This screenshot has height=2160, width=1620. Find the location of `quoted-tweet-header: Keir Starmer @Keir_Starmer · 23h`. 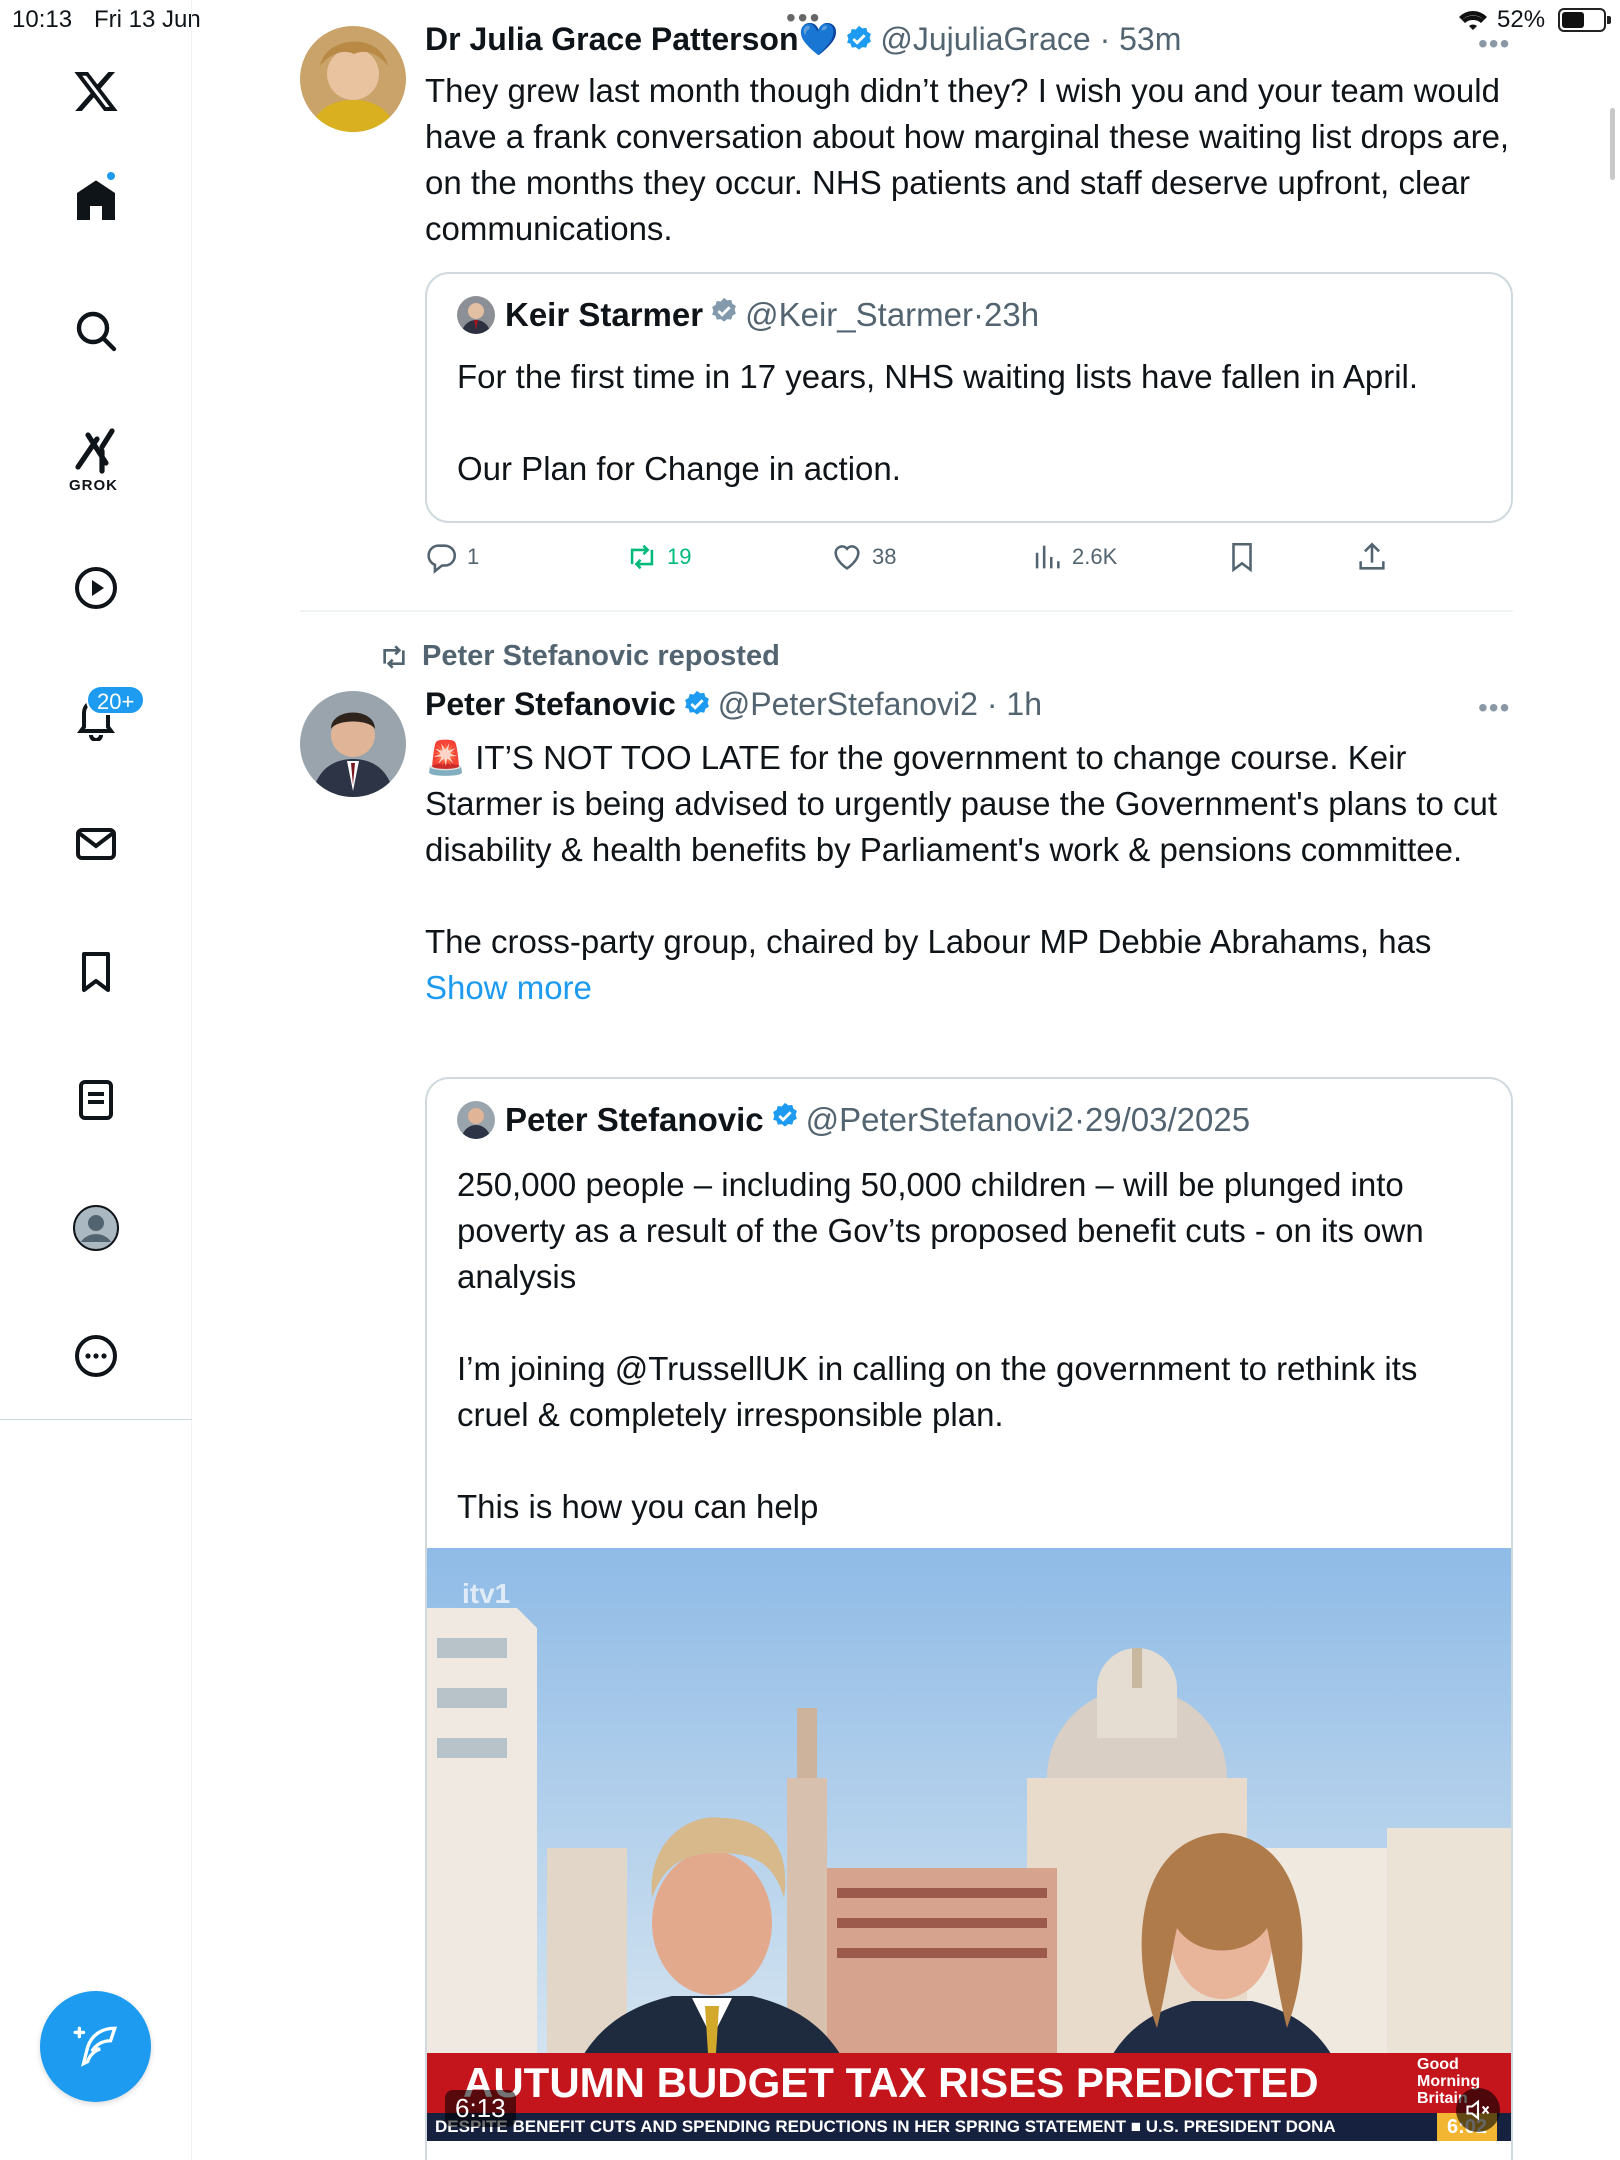

quoted-tweet-header: Keir Starmer @Keir_Starmer · 23h is located at coordinates (748, 315).